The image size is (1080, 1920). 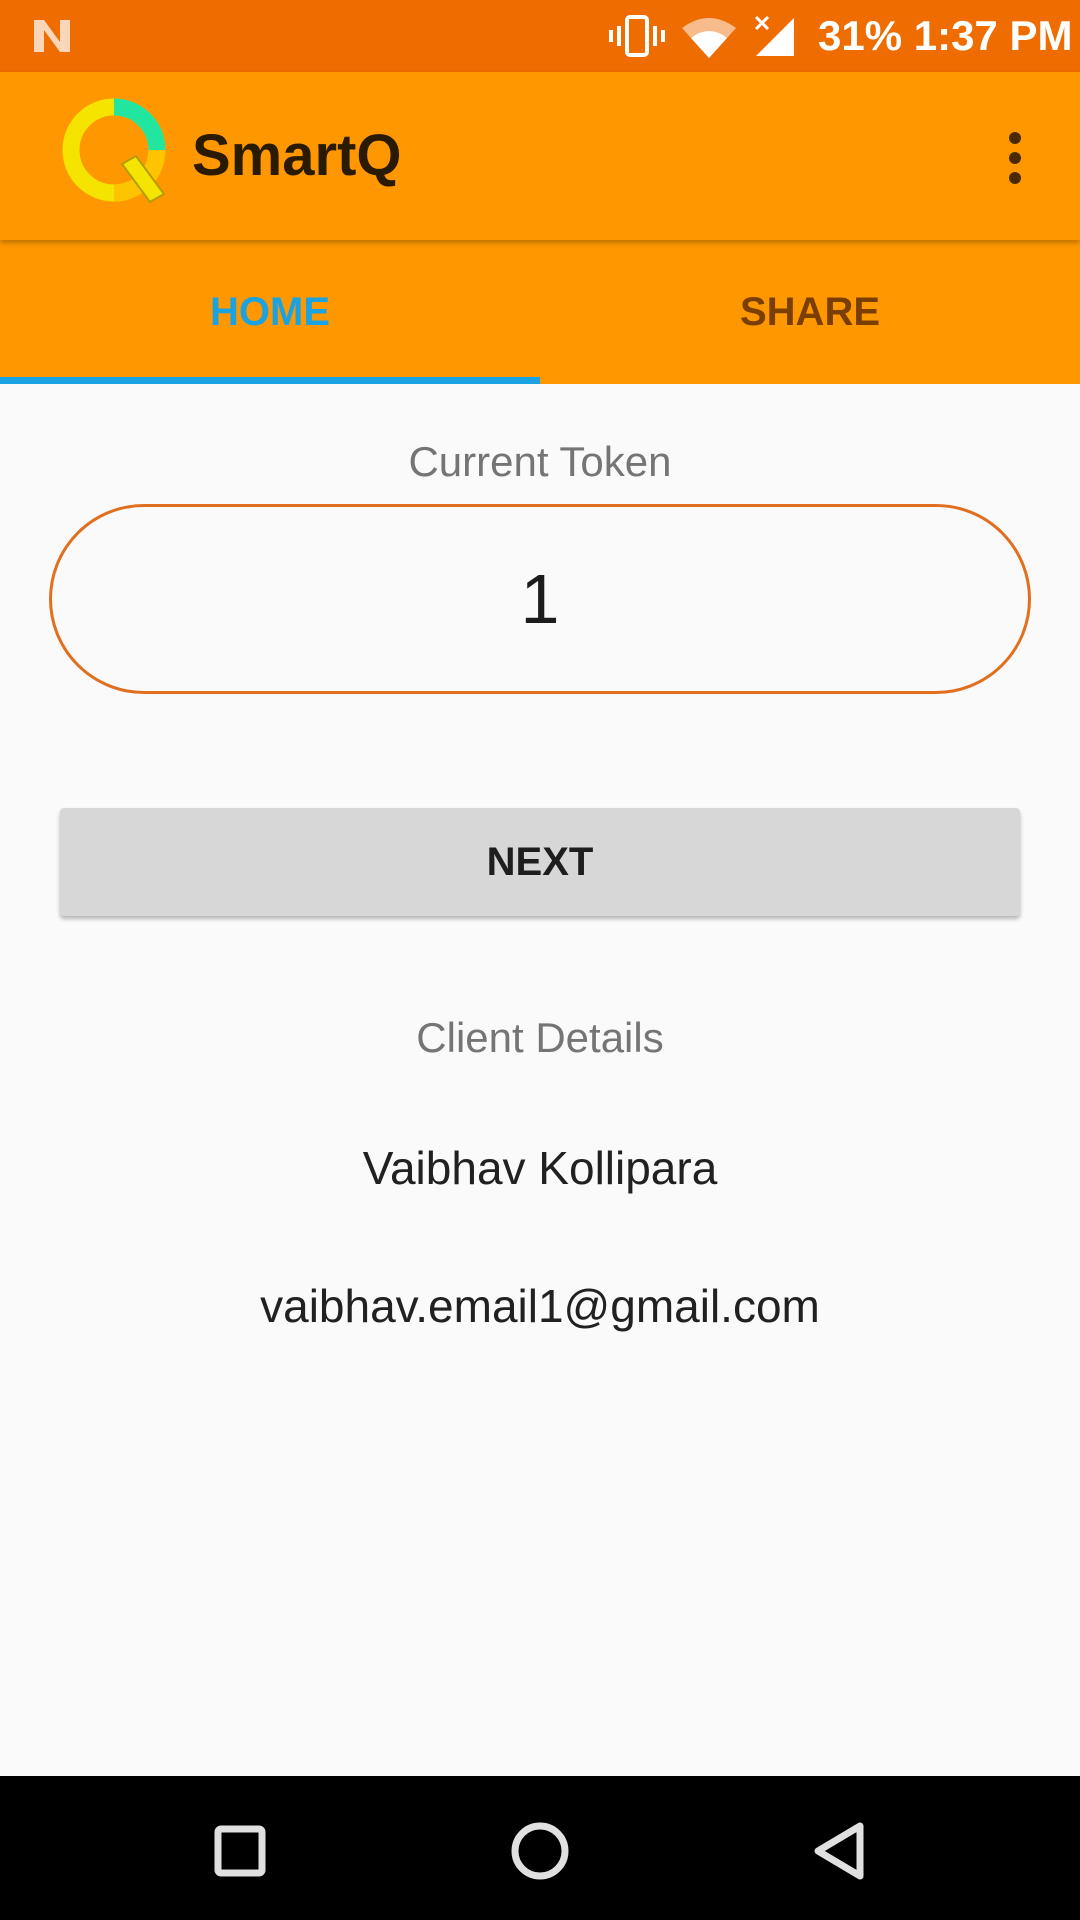 I want to click on smartq-logo, so click(x=114, y=151).